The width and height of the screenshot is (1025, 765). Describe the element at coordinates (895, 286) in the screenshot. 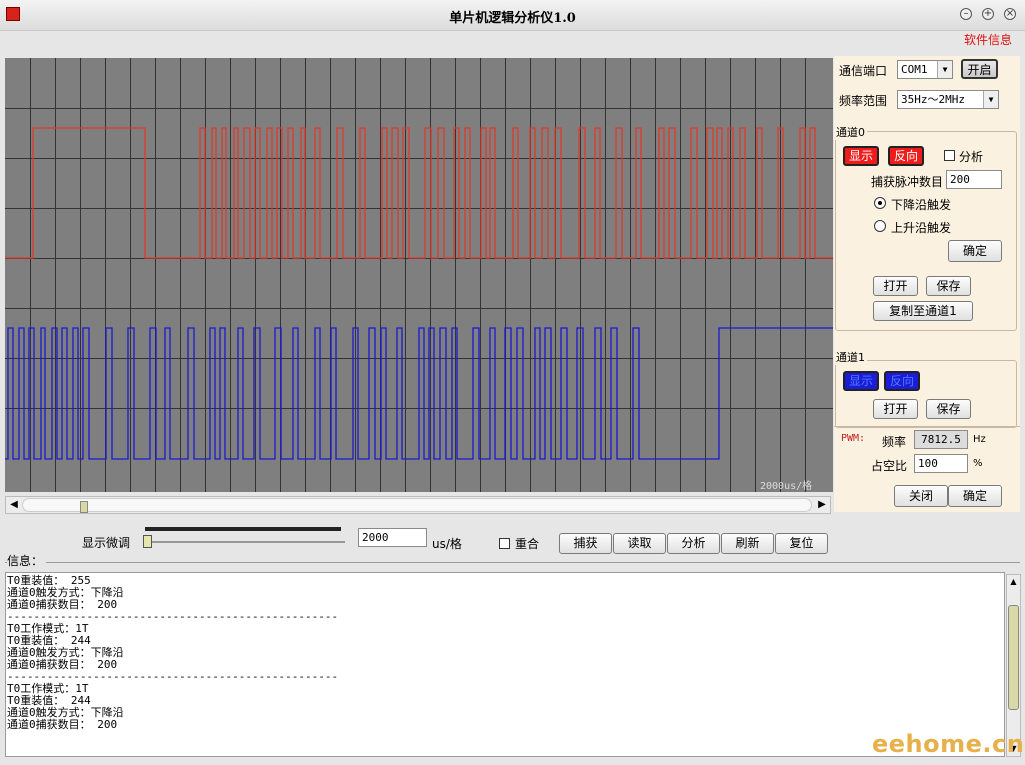

I see `ch0-open-button: 打开` at that location.